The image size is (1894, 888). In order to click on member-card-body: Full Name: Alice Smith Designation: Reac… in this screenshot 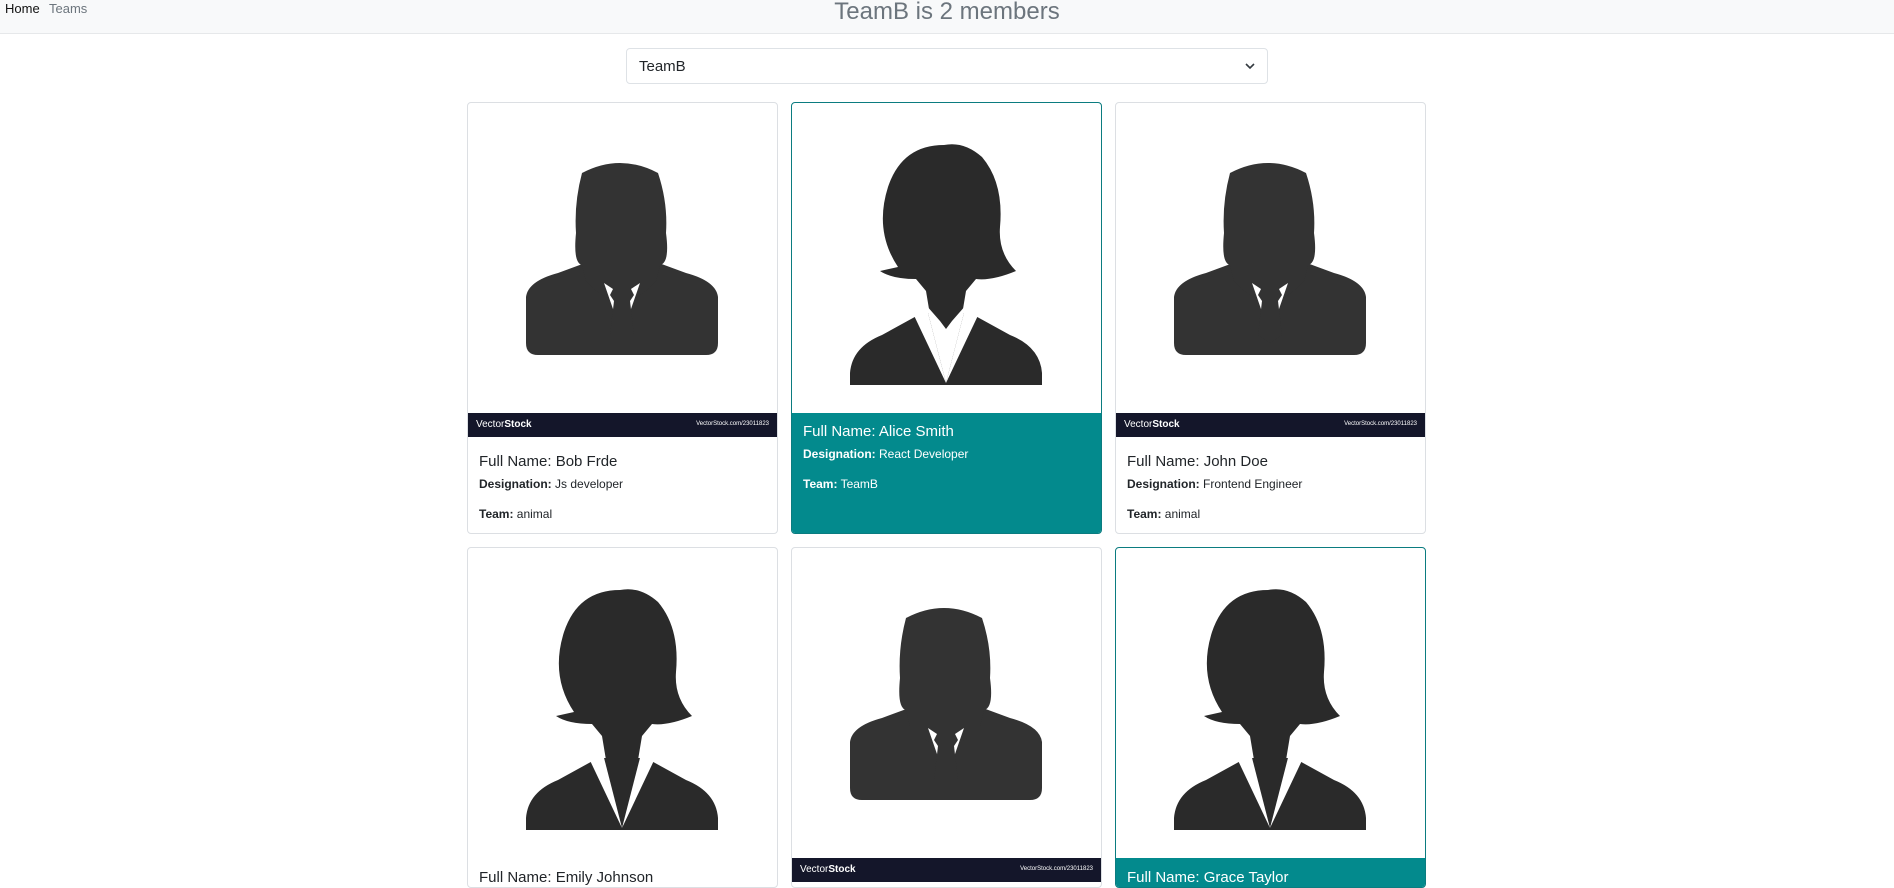, I will do `click(946, 473)`.